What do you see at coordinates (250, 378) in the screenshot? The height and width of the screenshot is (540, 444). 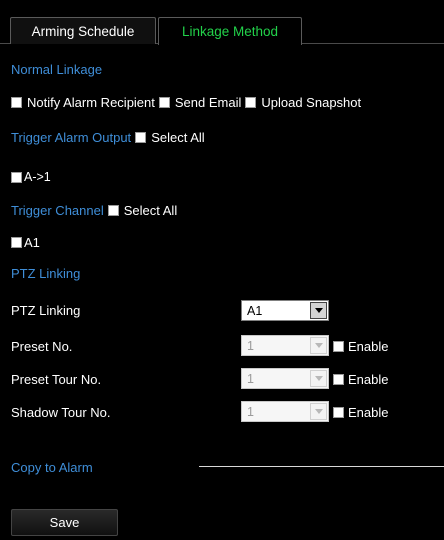 I see `preset-tour-no-value: 1` at bounding box center [250, 378].